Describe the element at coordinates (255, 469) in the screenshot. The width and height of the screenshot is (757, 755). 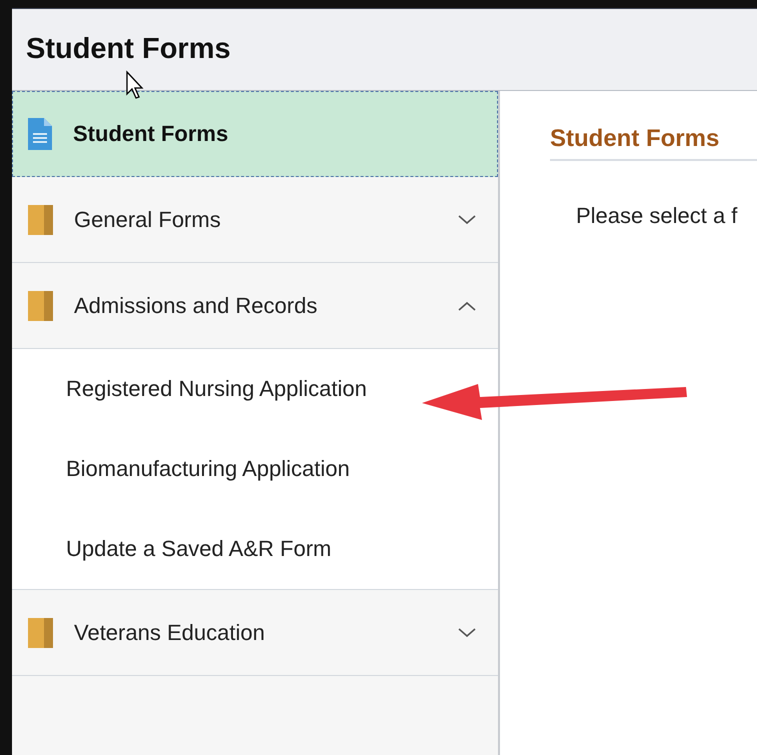
I see `nav-link: Biomanufacturing Application` at that location.